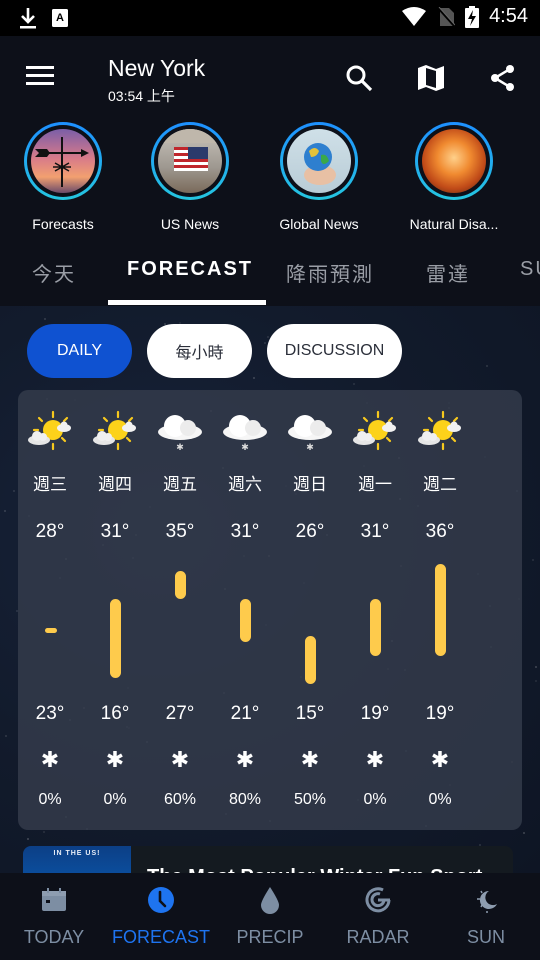 The height and width of the screenshot is (960, 540). I want to click on share-button, so click(503, 78).